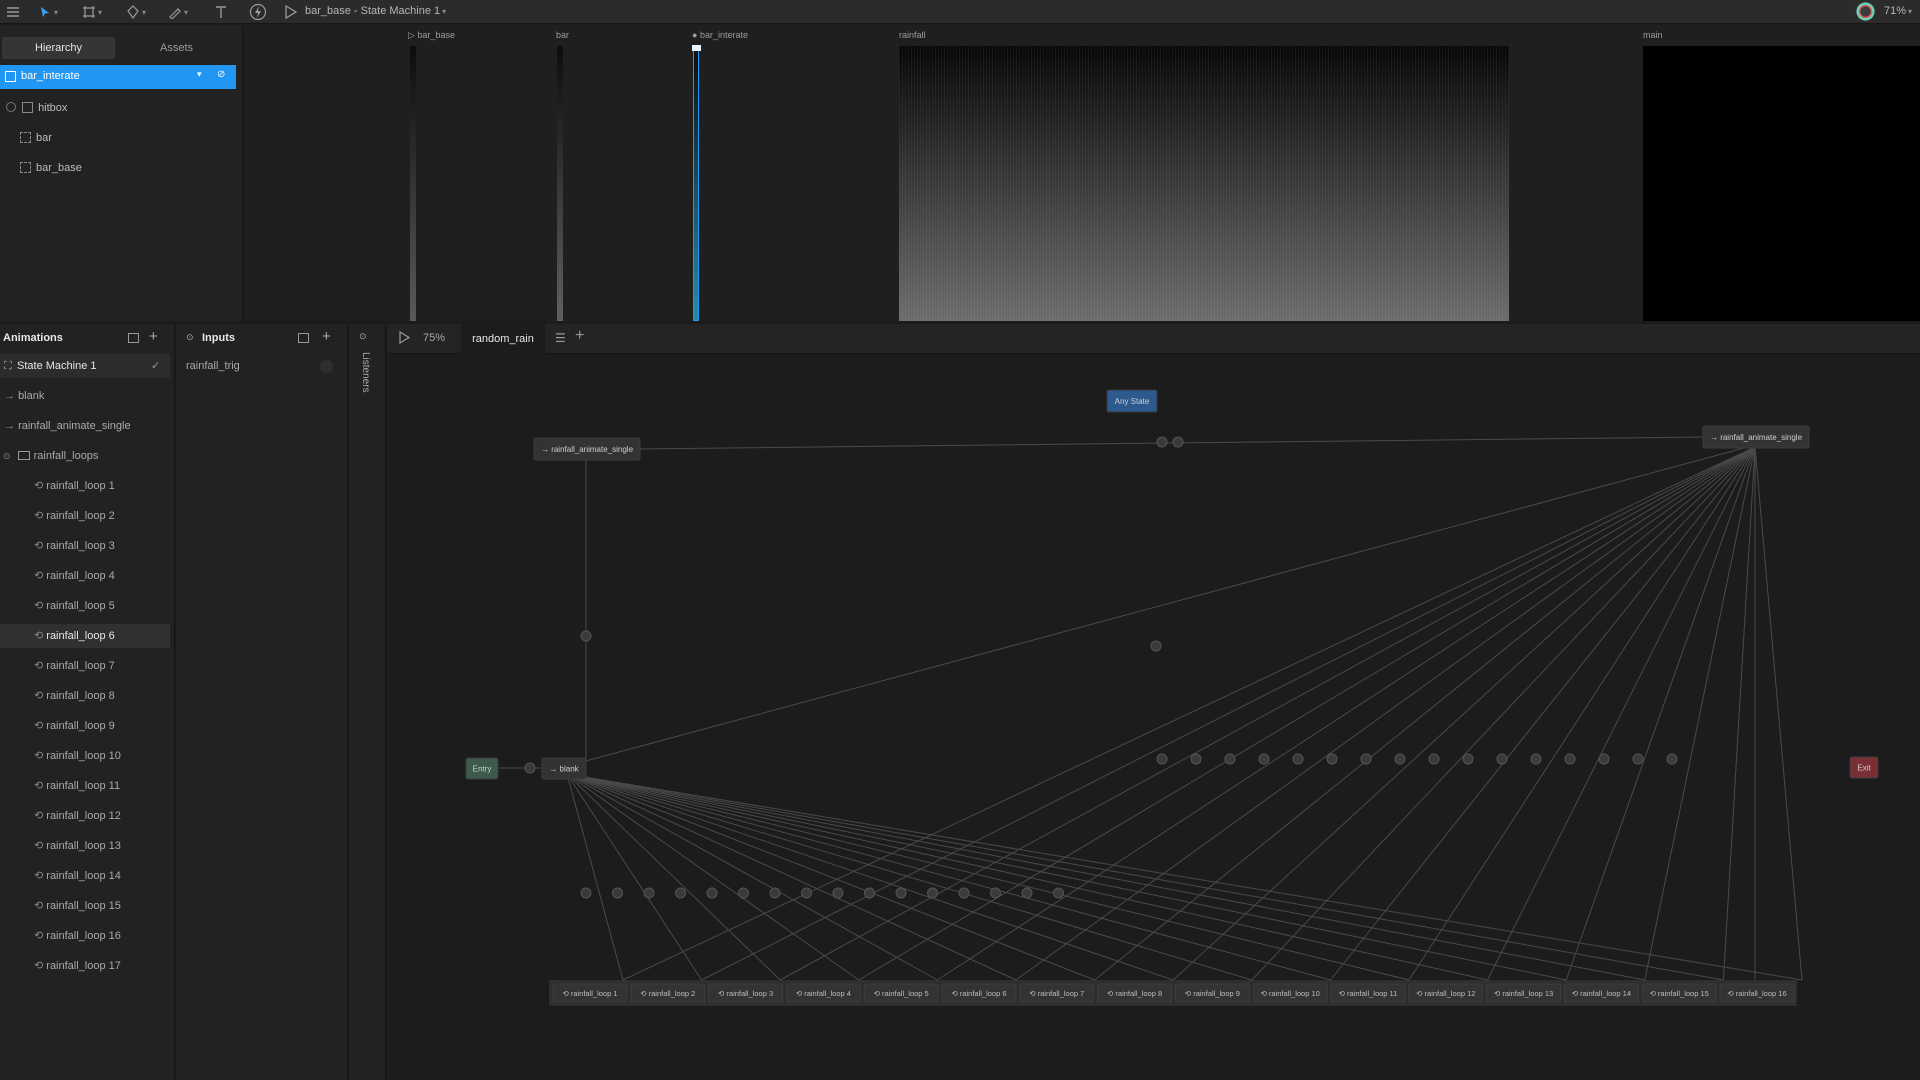 The width and height of the screenshot is (1920, 1080). Describe the element at coordinates (85, 696) in the screenshot. I see `loop-item: ⟲ rainfall_loop 8` at that location.